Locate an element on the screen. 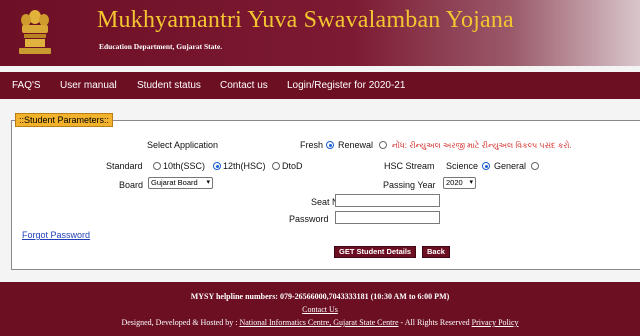  forgot-password-link: Forgot Password is located at coordinates (56, 235).